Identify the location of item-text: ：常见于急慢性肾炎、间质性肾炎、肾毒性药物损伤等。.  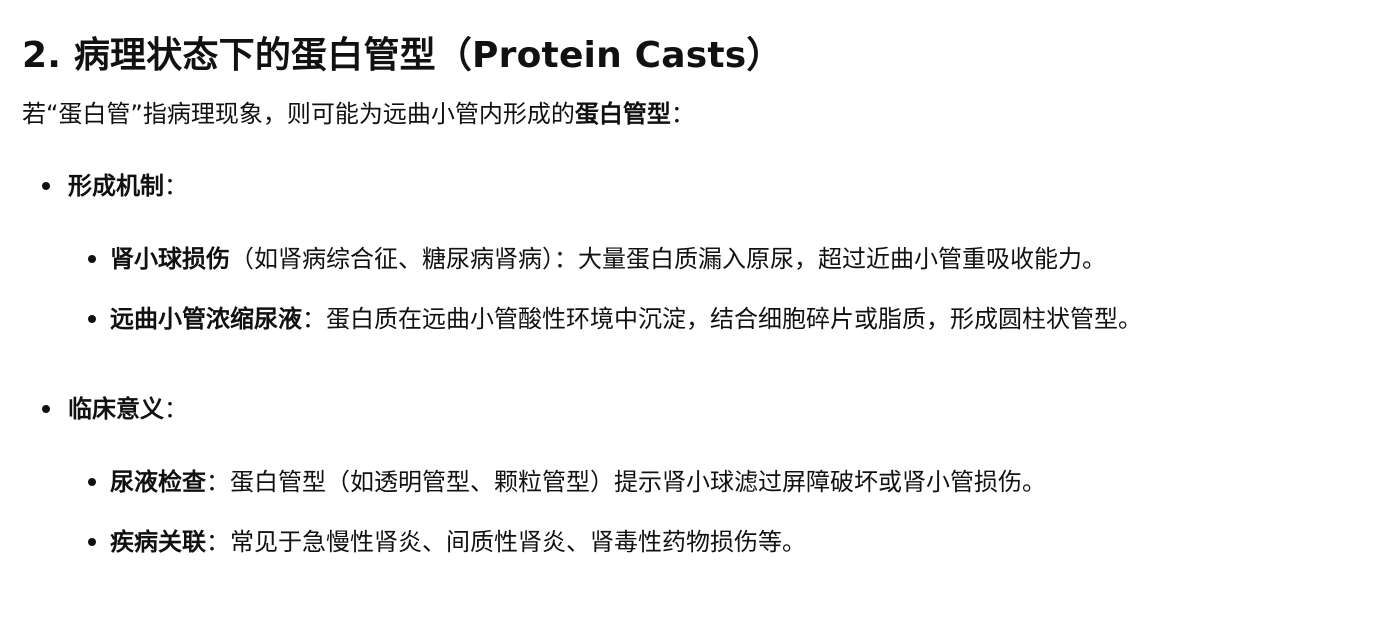
(506, 542).